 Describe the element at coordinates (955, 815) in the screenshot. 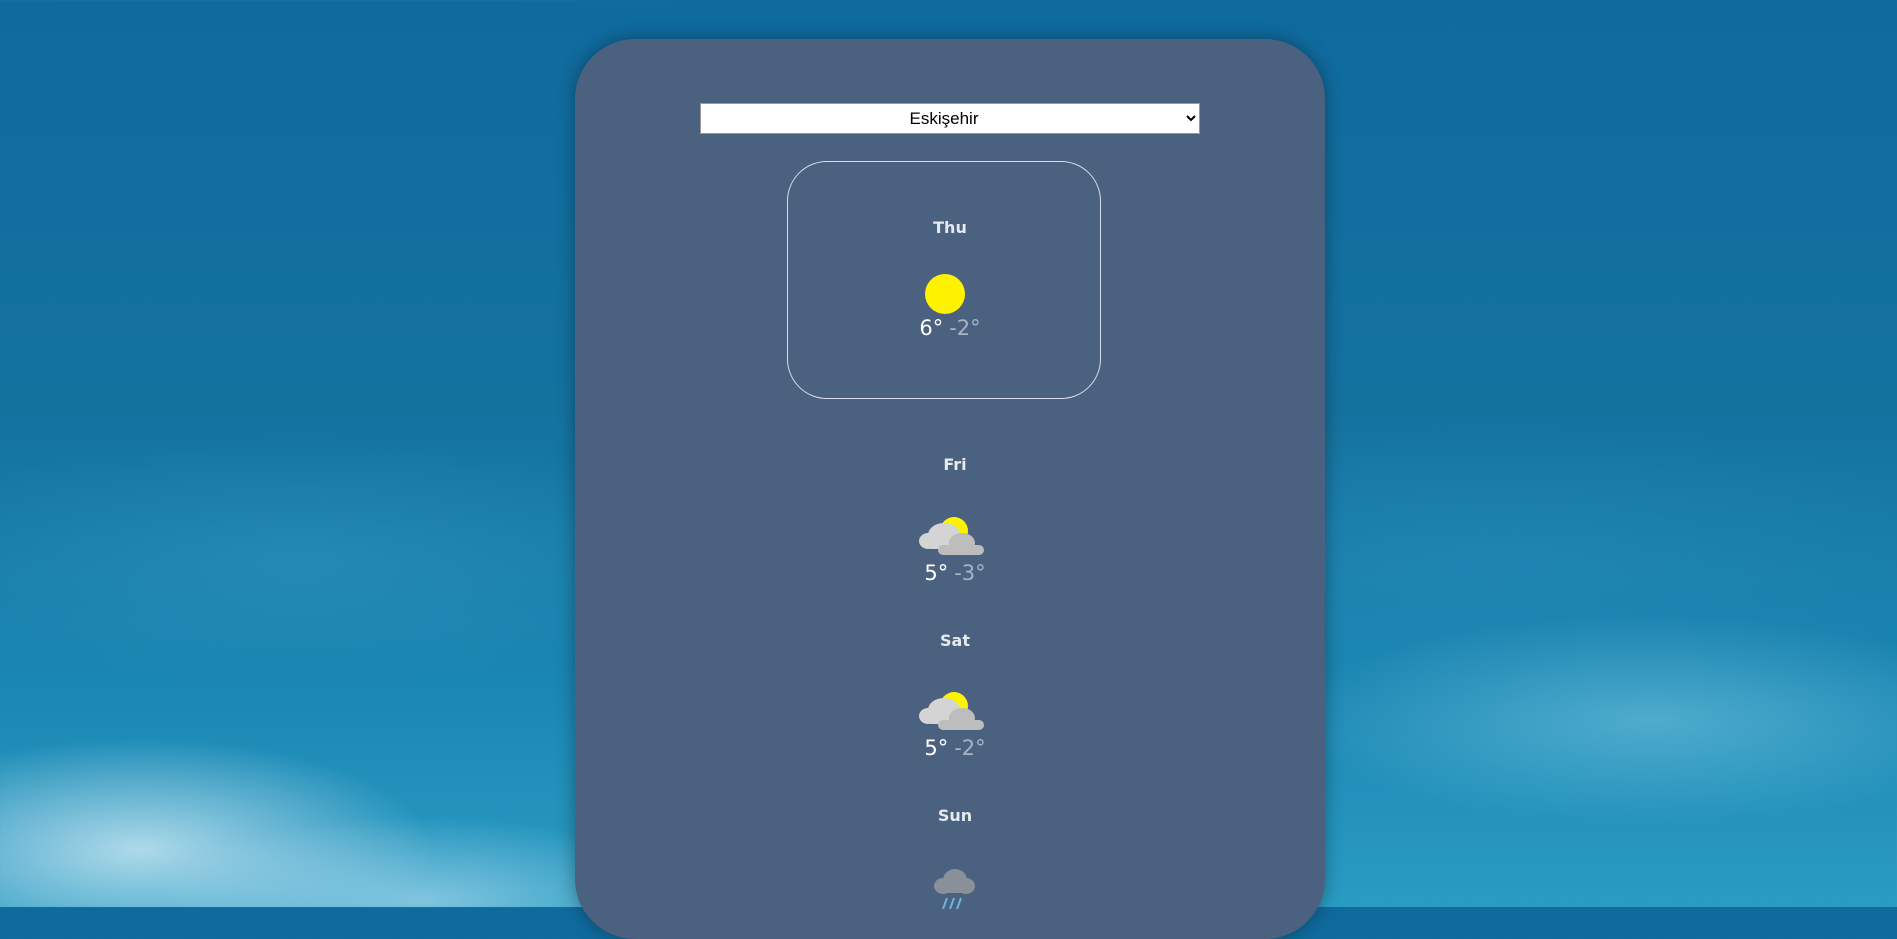

I see `day-name: Sun` at that location.